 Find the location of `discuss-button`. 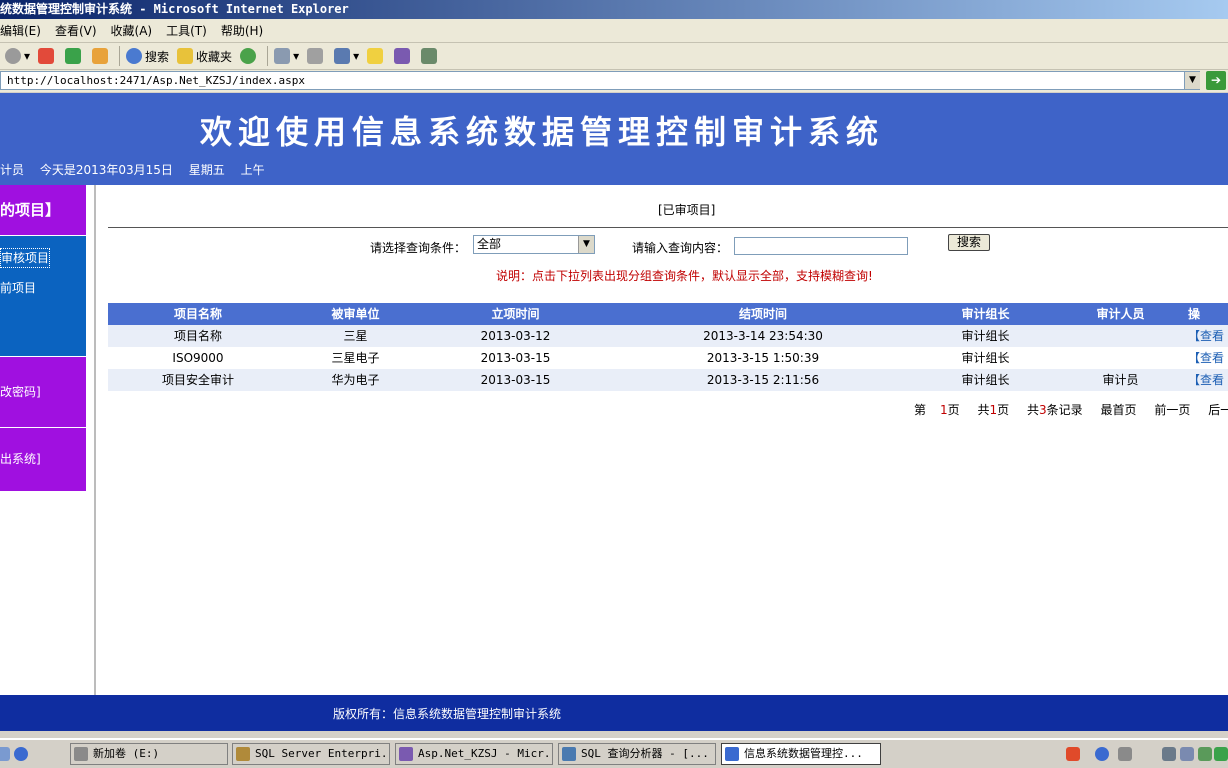

discuss-button is located at coordinates (376, 56).